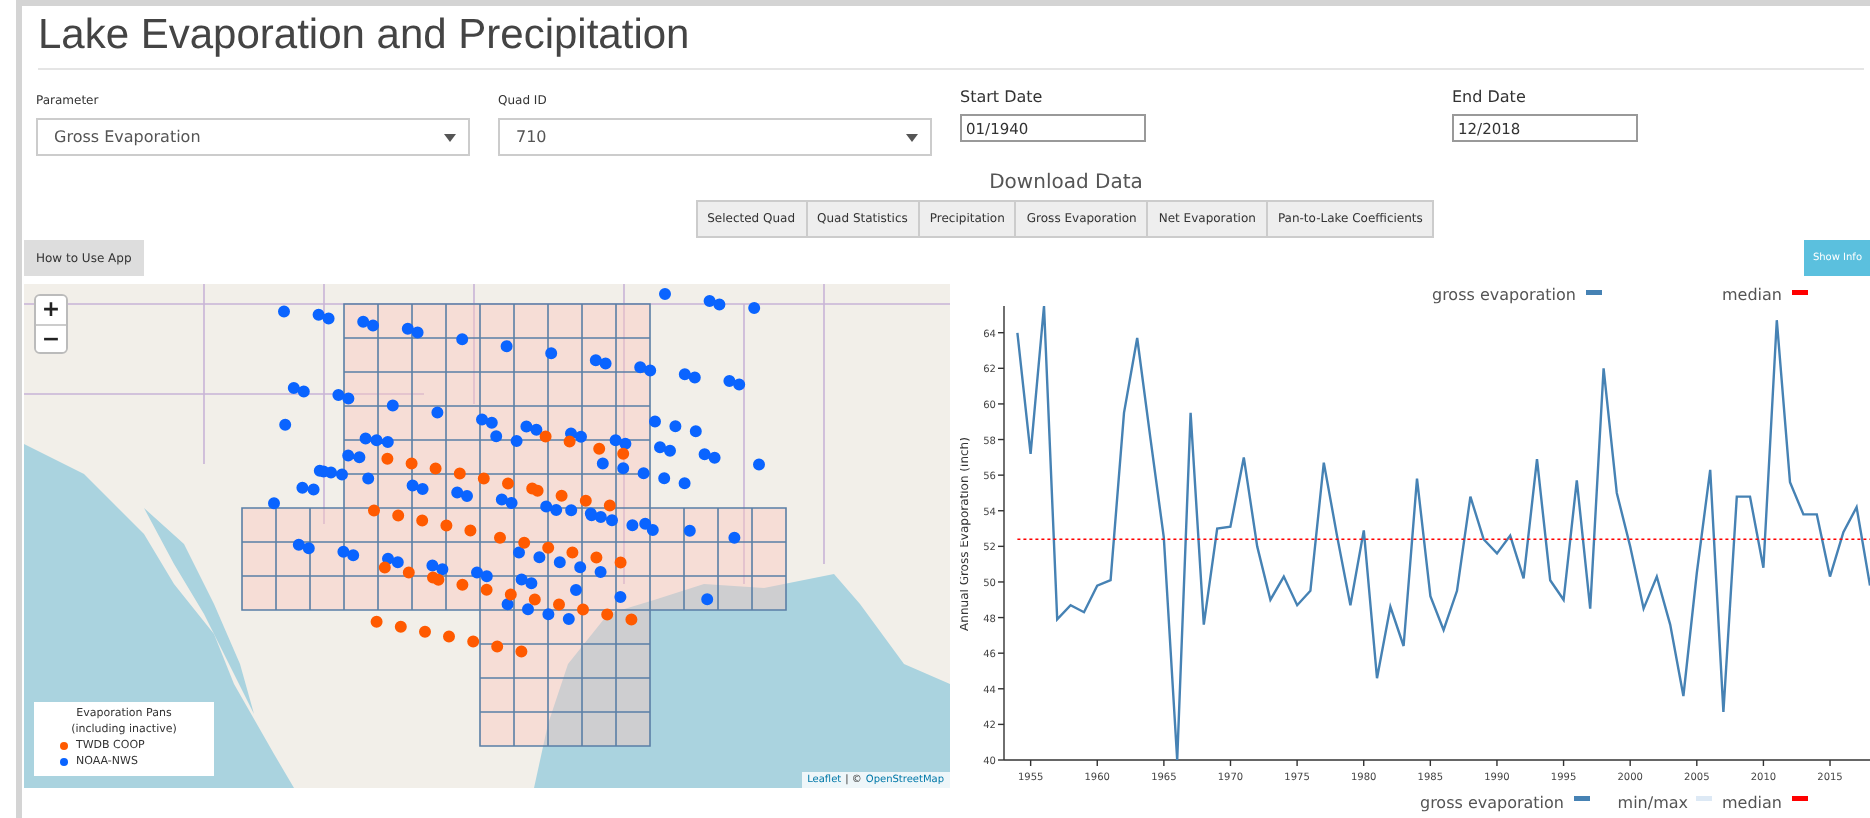 Image resolution: width=1870 pixels, height=818 pixels. What do you see at coordinates (1490, 97) in the screenshot?
I see `field-label: End Date` at bounding box center [1490, 97].